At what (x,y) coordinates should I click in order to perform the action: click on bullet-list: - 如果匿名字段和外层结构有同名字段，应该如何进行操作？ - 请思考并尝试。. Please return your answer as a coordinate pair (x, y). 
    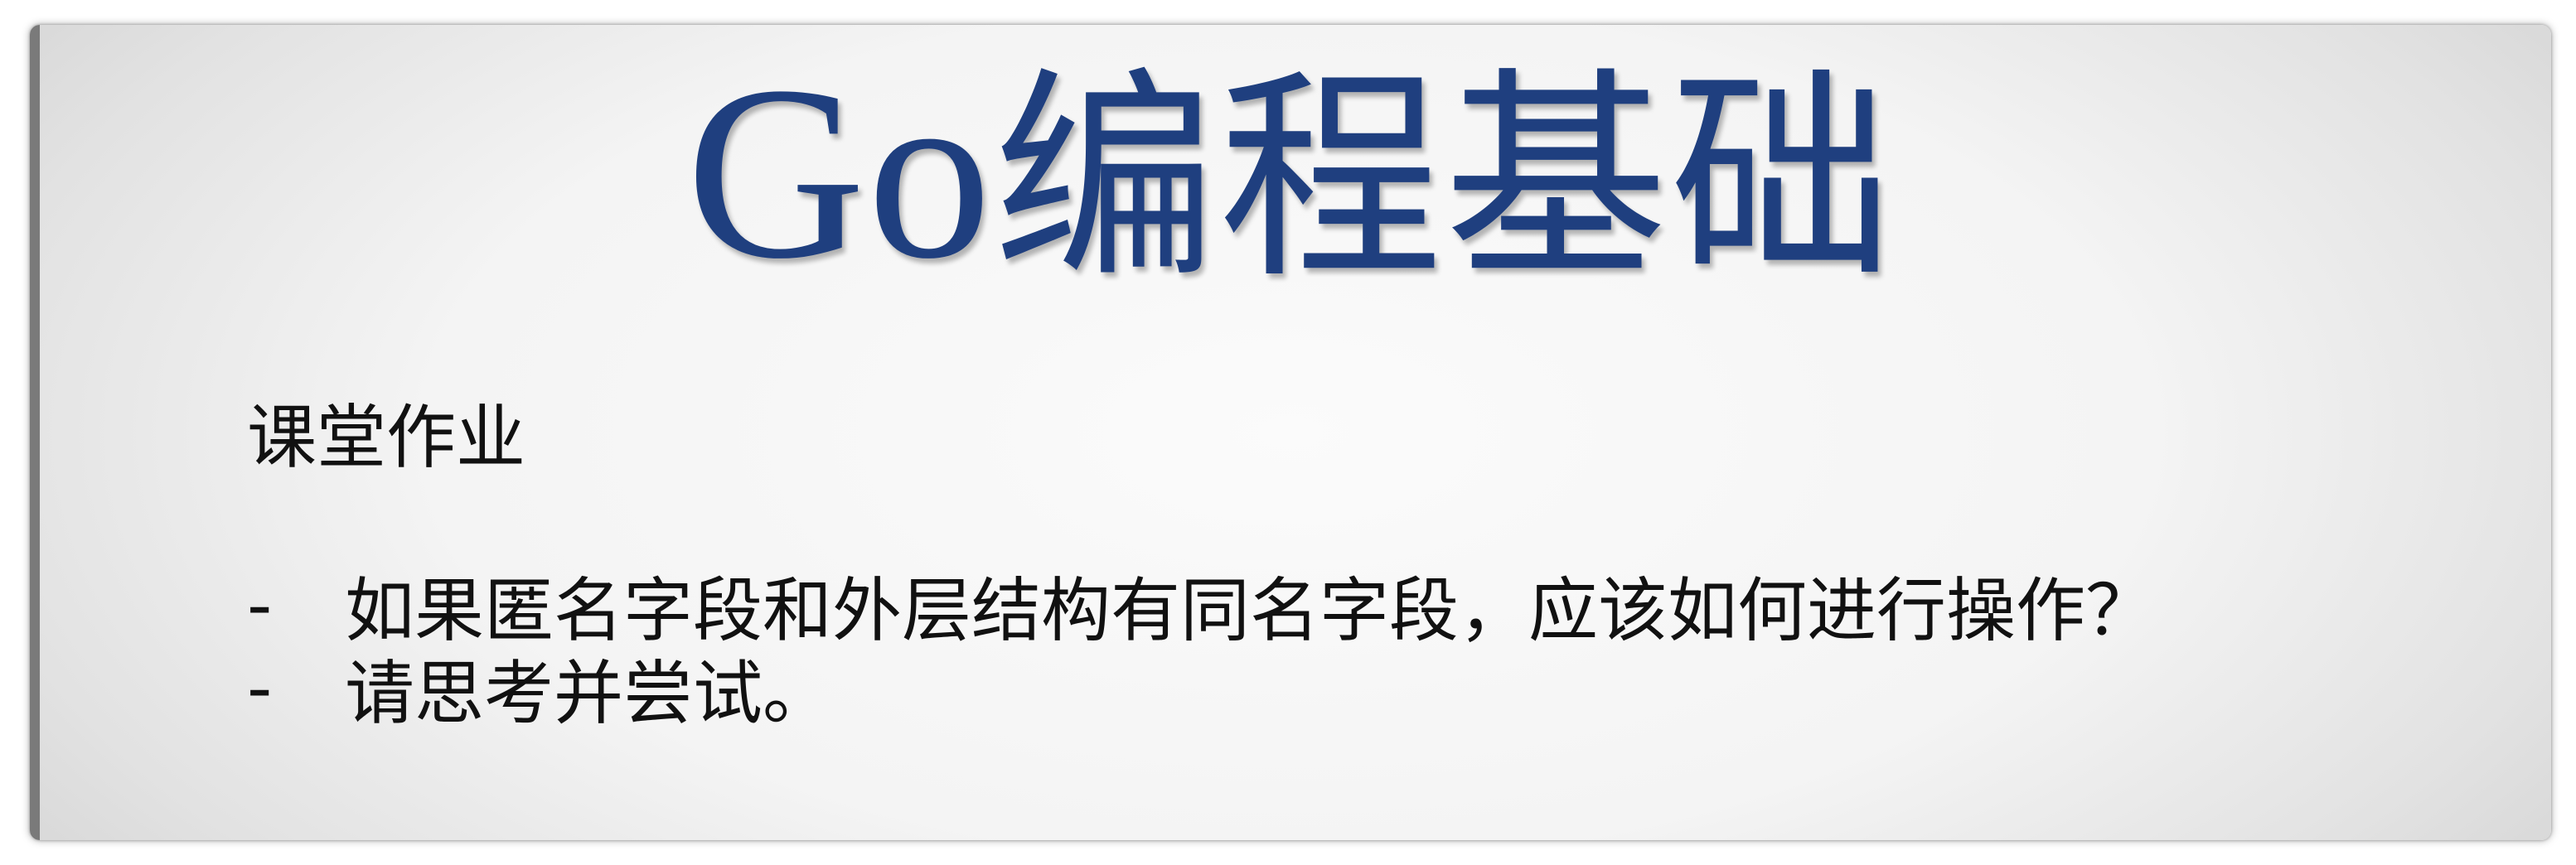
    Looking at the image, I should click on (1201, 648).